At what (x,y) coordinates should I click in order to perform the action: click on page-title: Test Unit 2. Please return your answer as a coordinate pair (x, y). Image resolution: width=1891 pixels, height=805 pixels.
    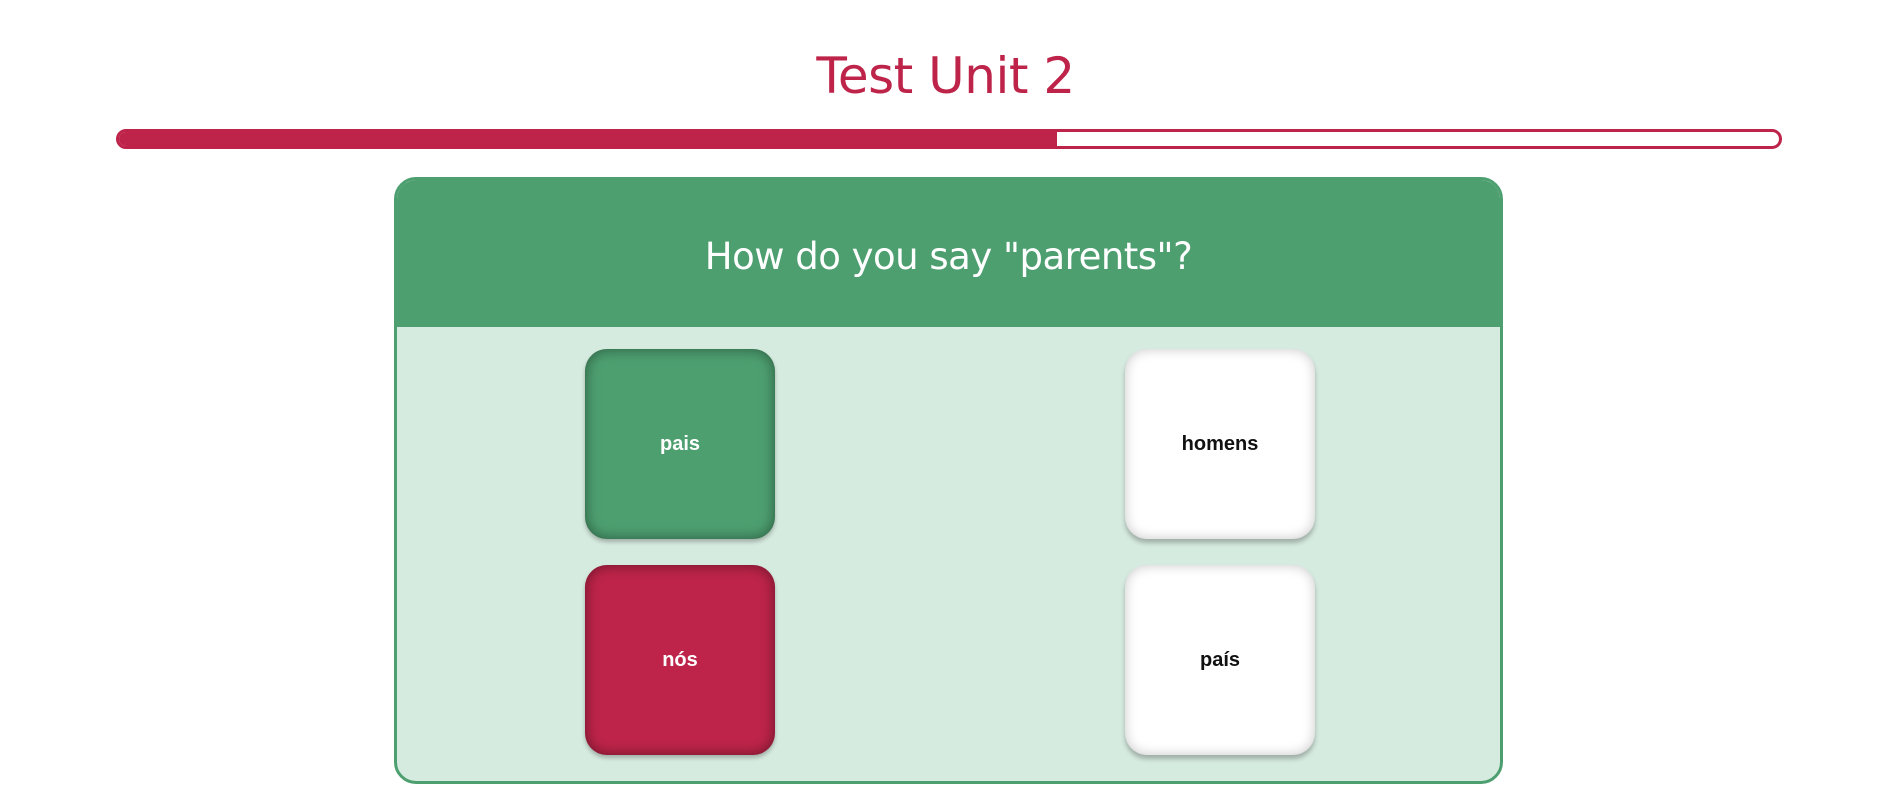
    Looking at the image, I should click on (945, 76).